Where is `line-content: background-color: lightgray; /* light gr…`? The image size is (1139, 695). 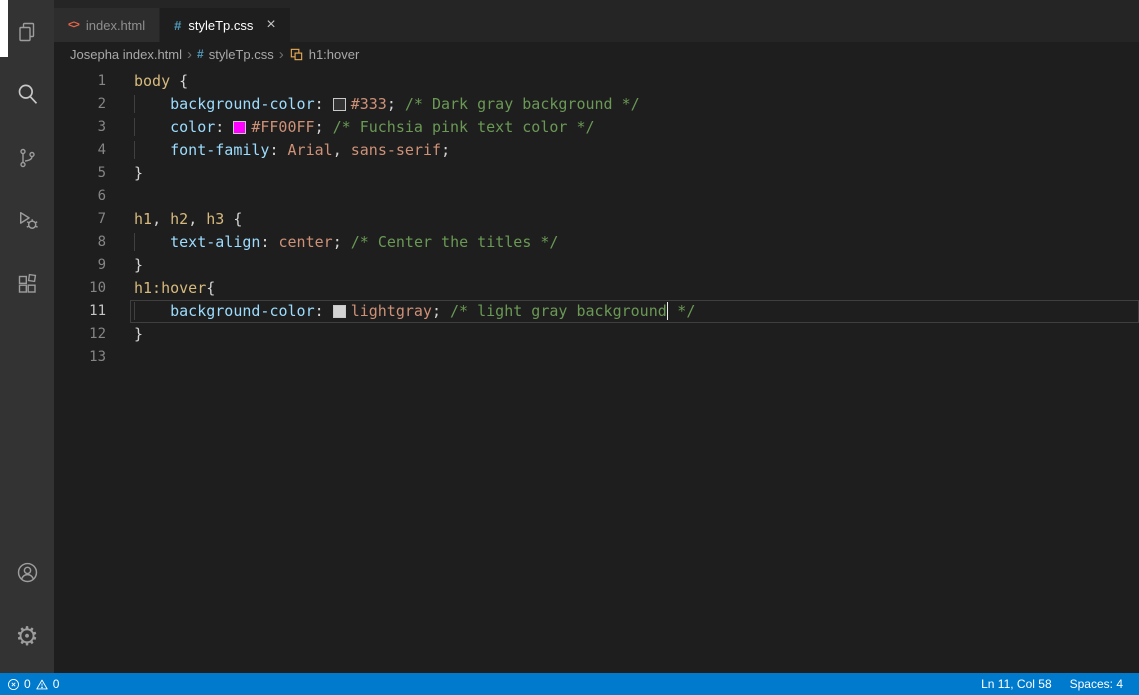 line-content: background-color: lightgray; /* light gr… is located at coordinates (634, 311).